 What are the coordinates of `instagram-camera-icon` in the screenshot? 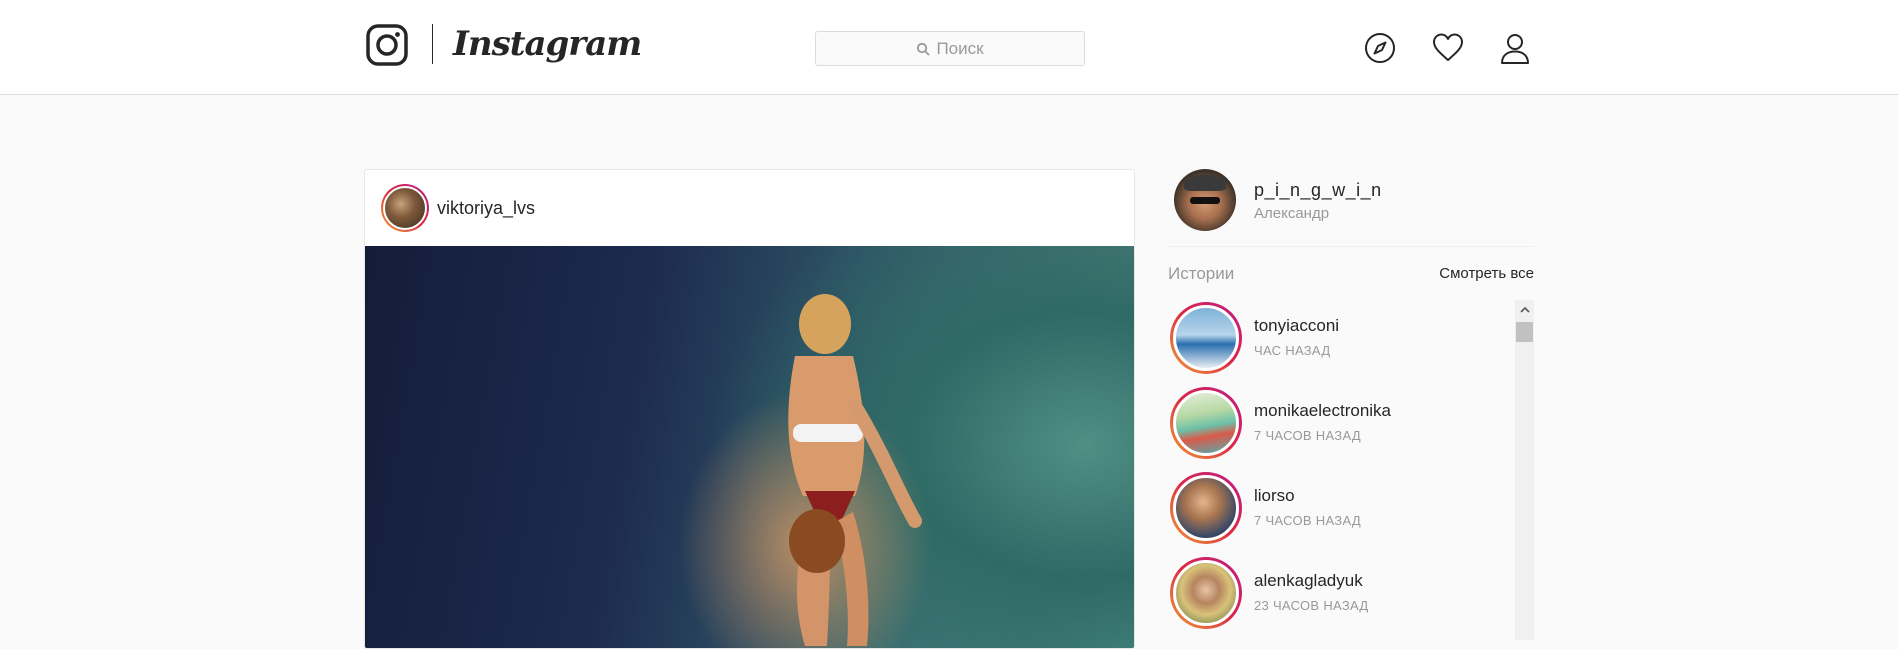 It's located at (387, 45).